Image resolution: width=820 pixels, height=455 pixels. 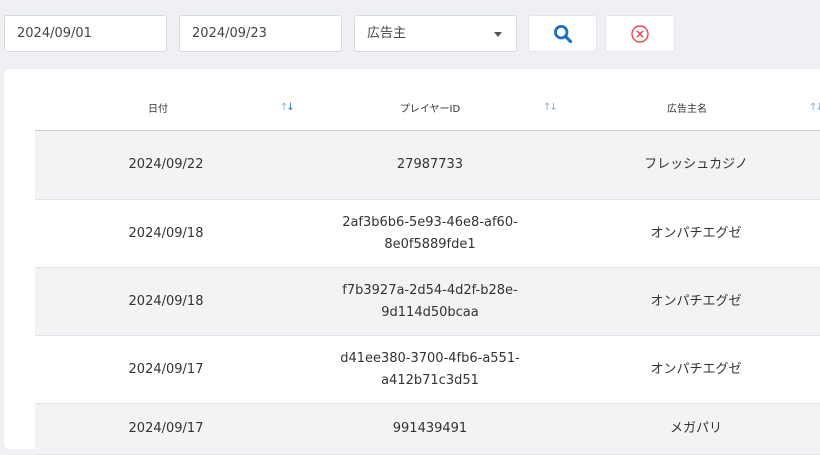 What do you see at coordinates (430, 290) in the screenshot?
I see `player-id-line: f7b3927a-2d54-4d2f-b28e-` at bounding box center [430, 290].